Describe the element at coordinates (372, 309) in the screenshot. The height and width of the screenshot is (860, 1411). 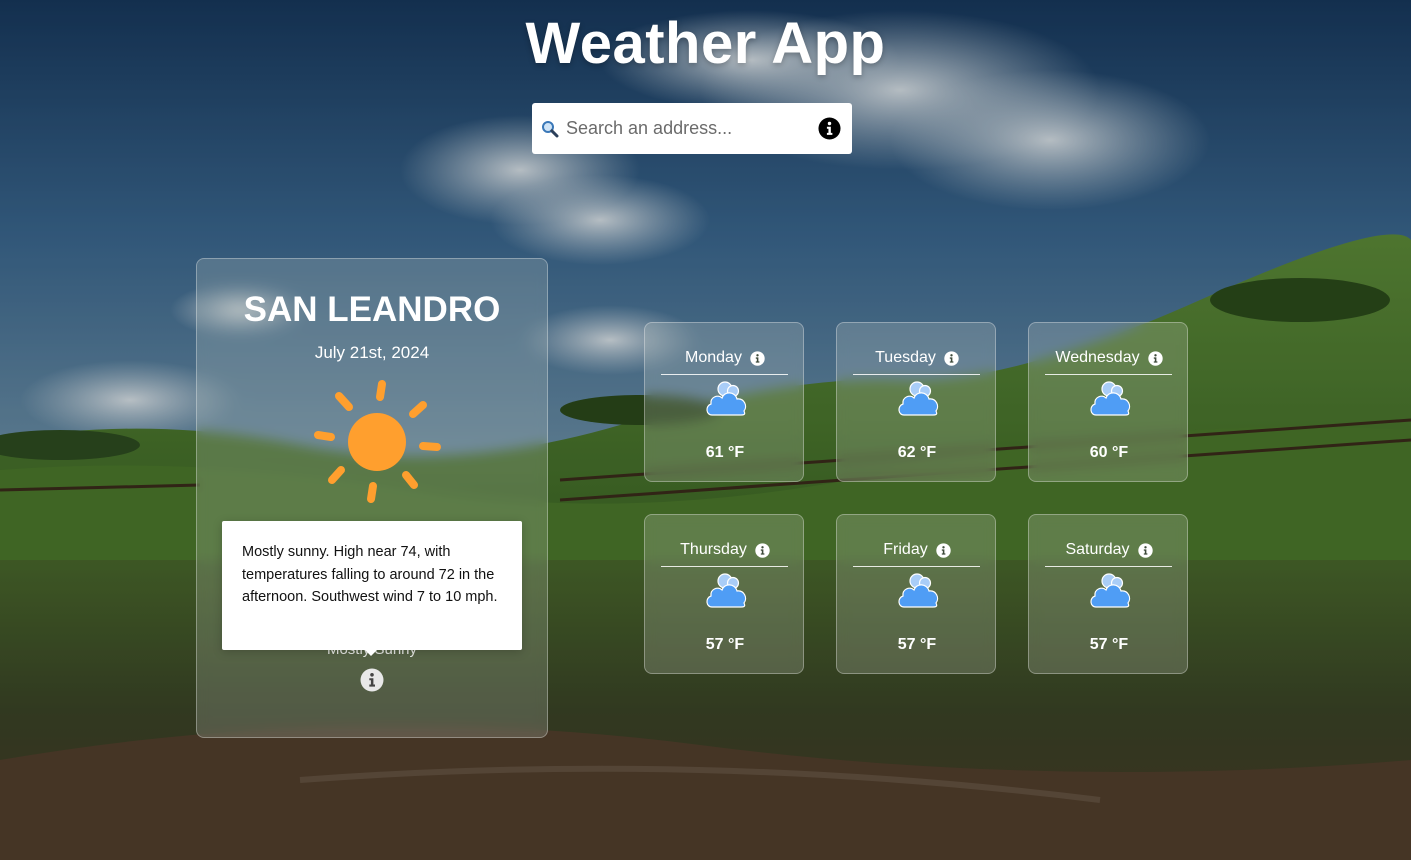
I see `city-name: SAN LEANDRO` at that location.